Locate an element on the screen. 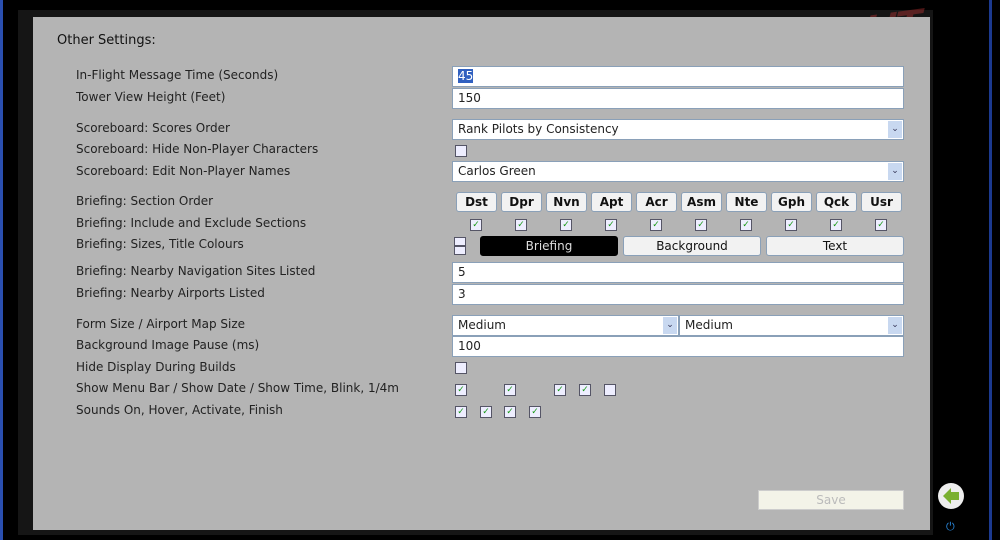  setting-label: Scoreboard: Scores Order is located at coordinates (153, 128).